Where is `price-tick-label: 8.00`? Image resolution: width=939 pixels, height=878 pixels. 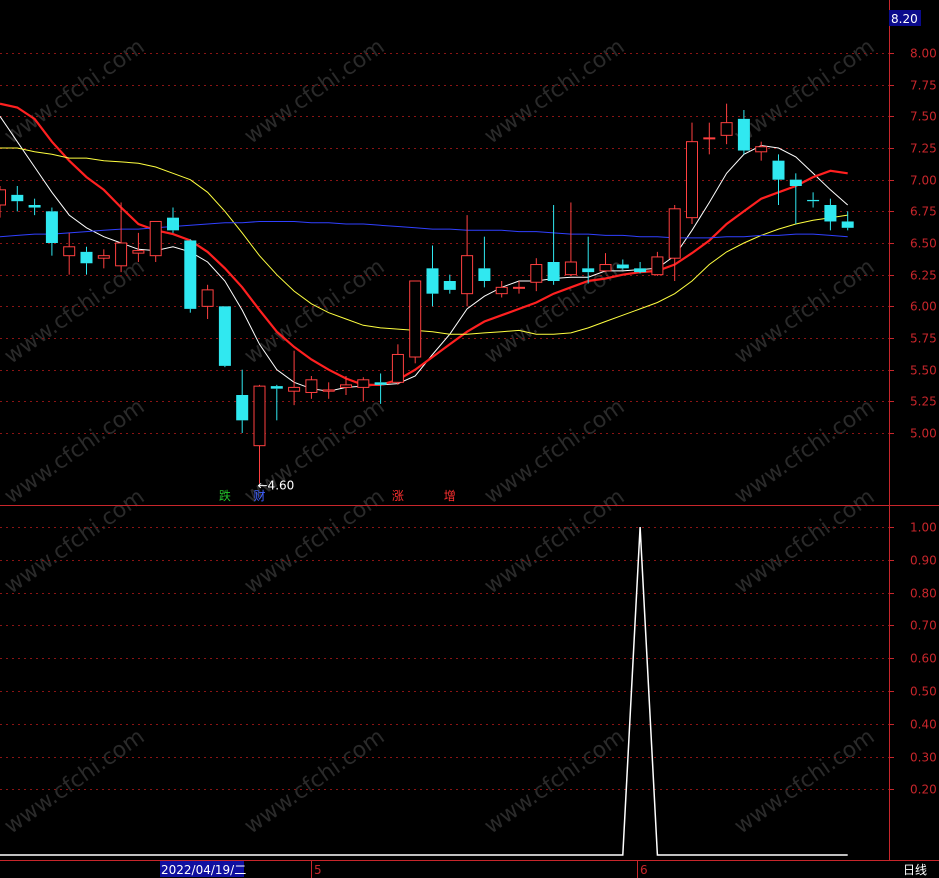 price-tick-label: 8.00 is located at coordinates (923, 54).